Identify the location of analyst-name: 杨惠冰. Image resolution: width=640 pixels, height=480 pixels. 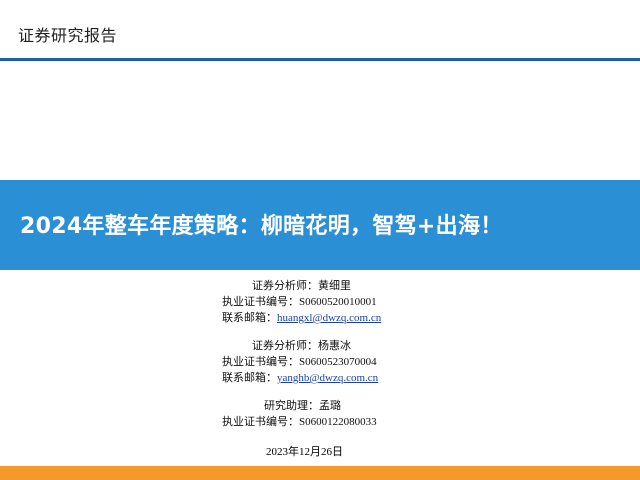
(334, 345).